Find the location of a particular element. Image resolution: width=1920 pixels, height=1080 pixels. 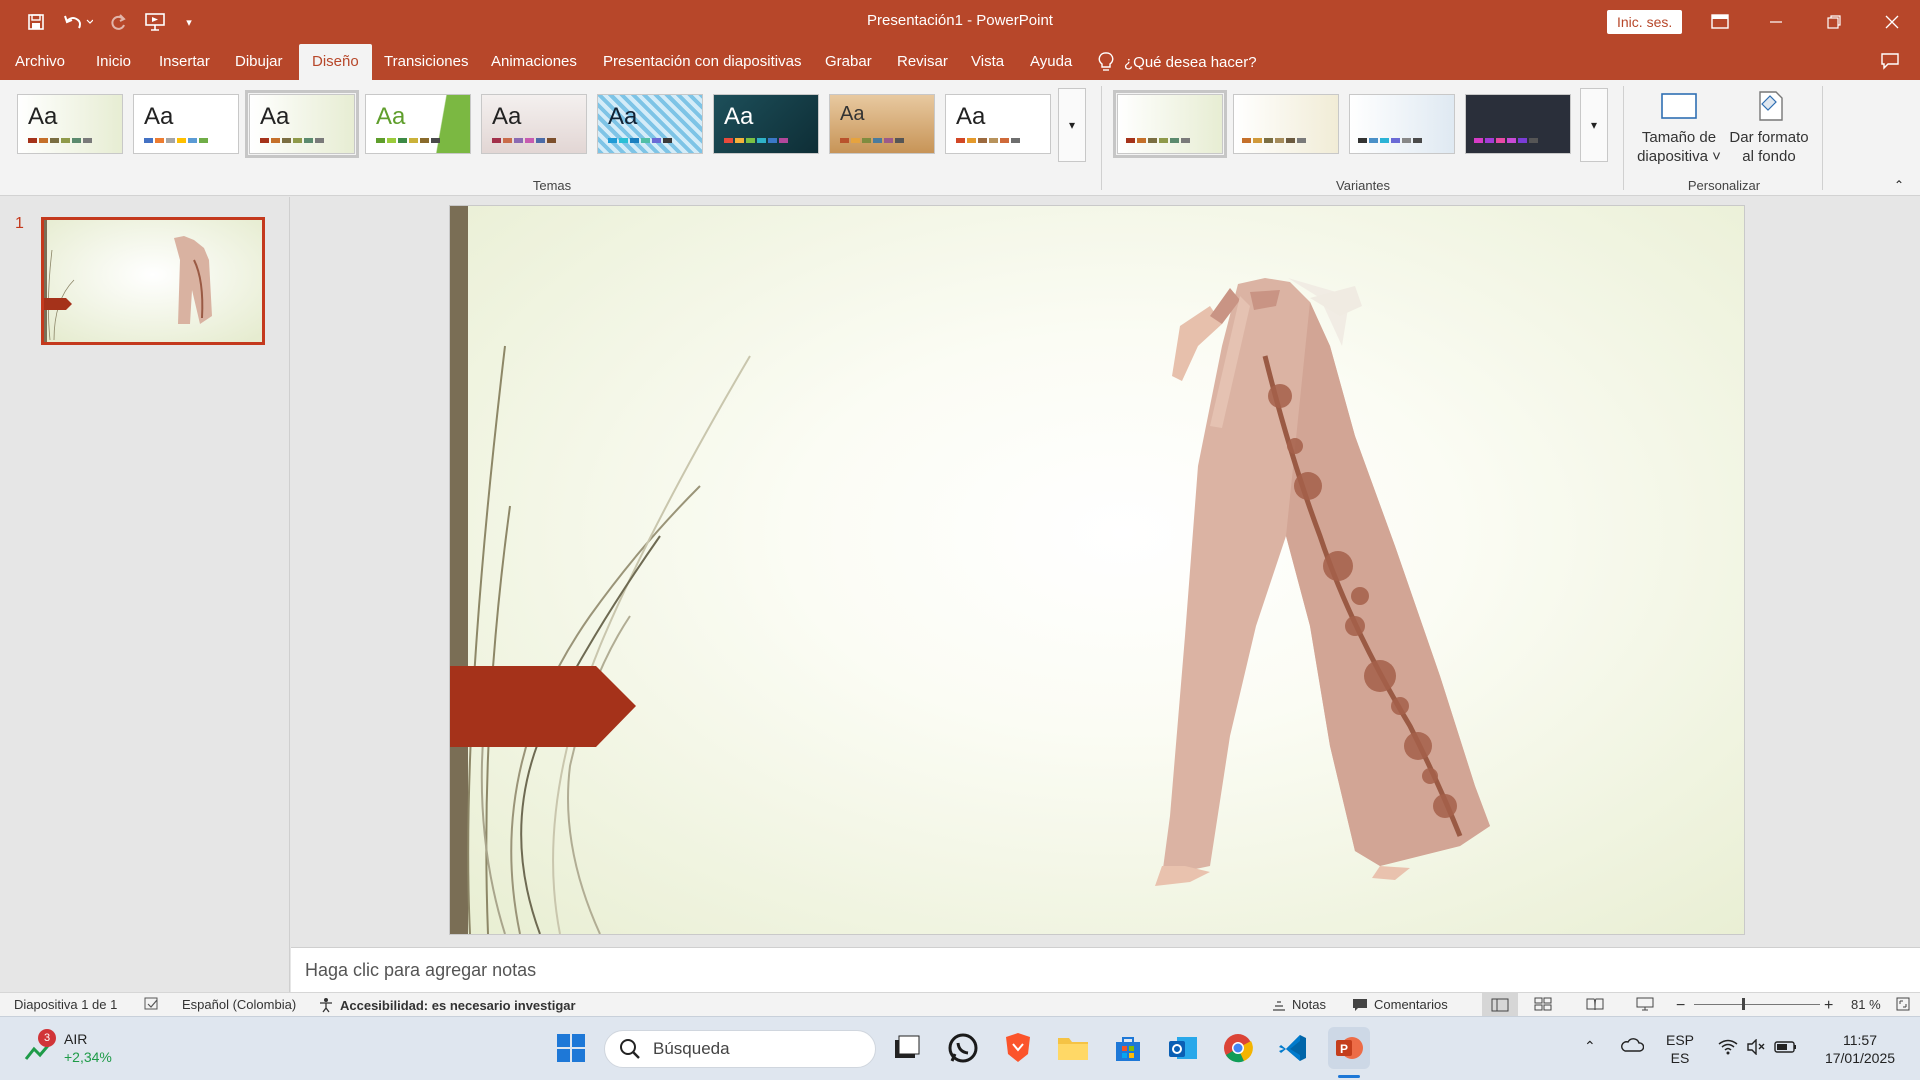

themes-more-button: ▾ is located at coordinates (1072, 125).